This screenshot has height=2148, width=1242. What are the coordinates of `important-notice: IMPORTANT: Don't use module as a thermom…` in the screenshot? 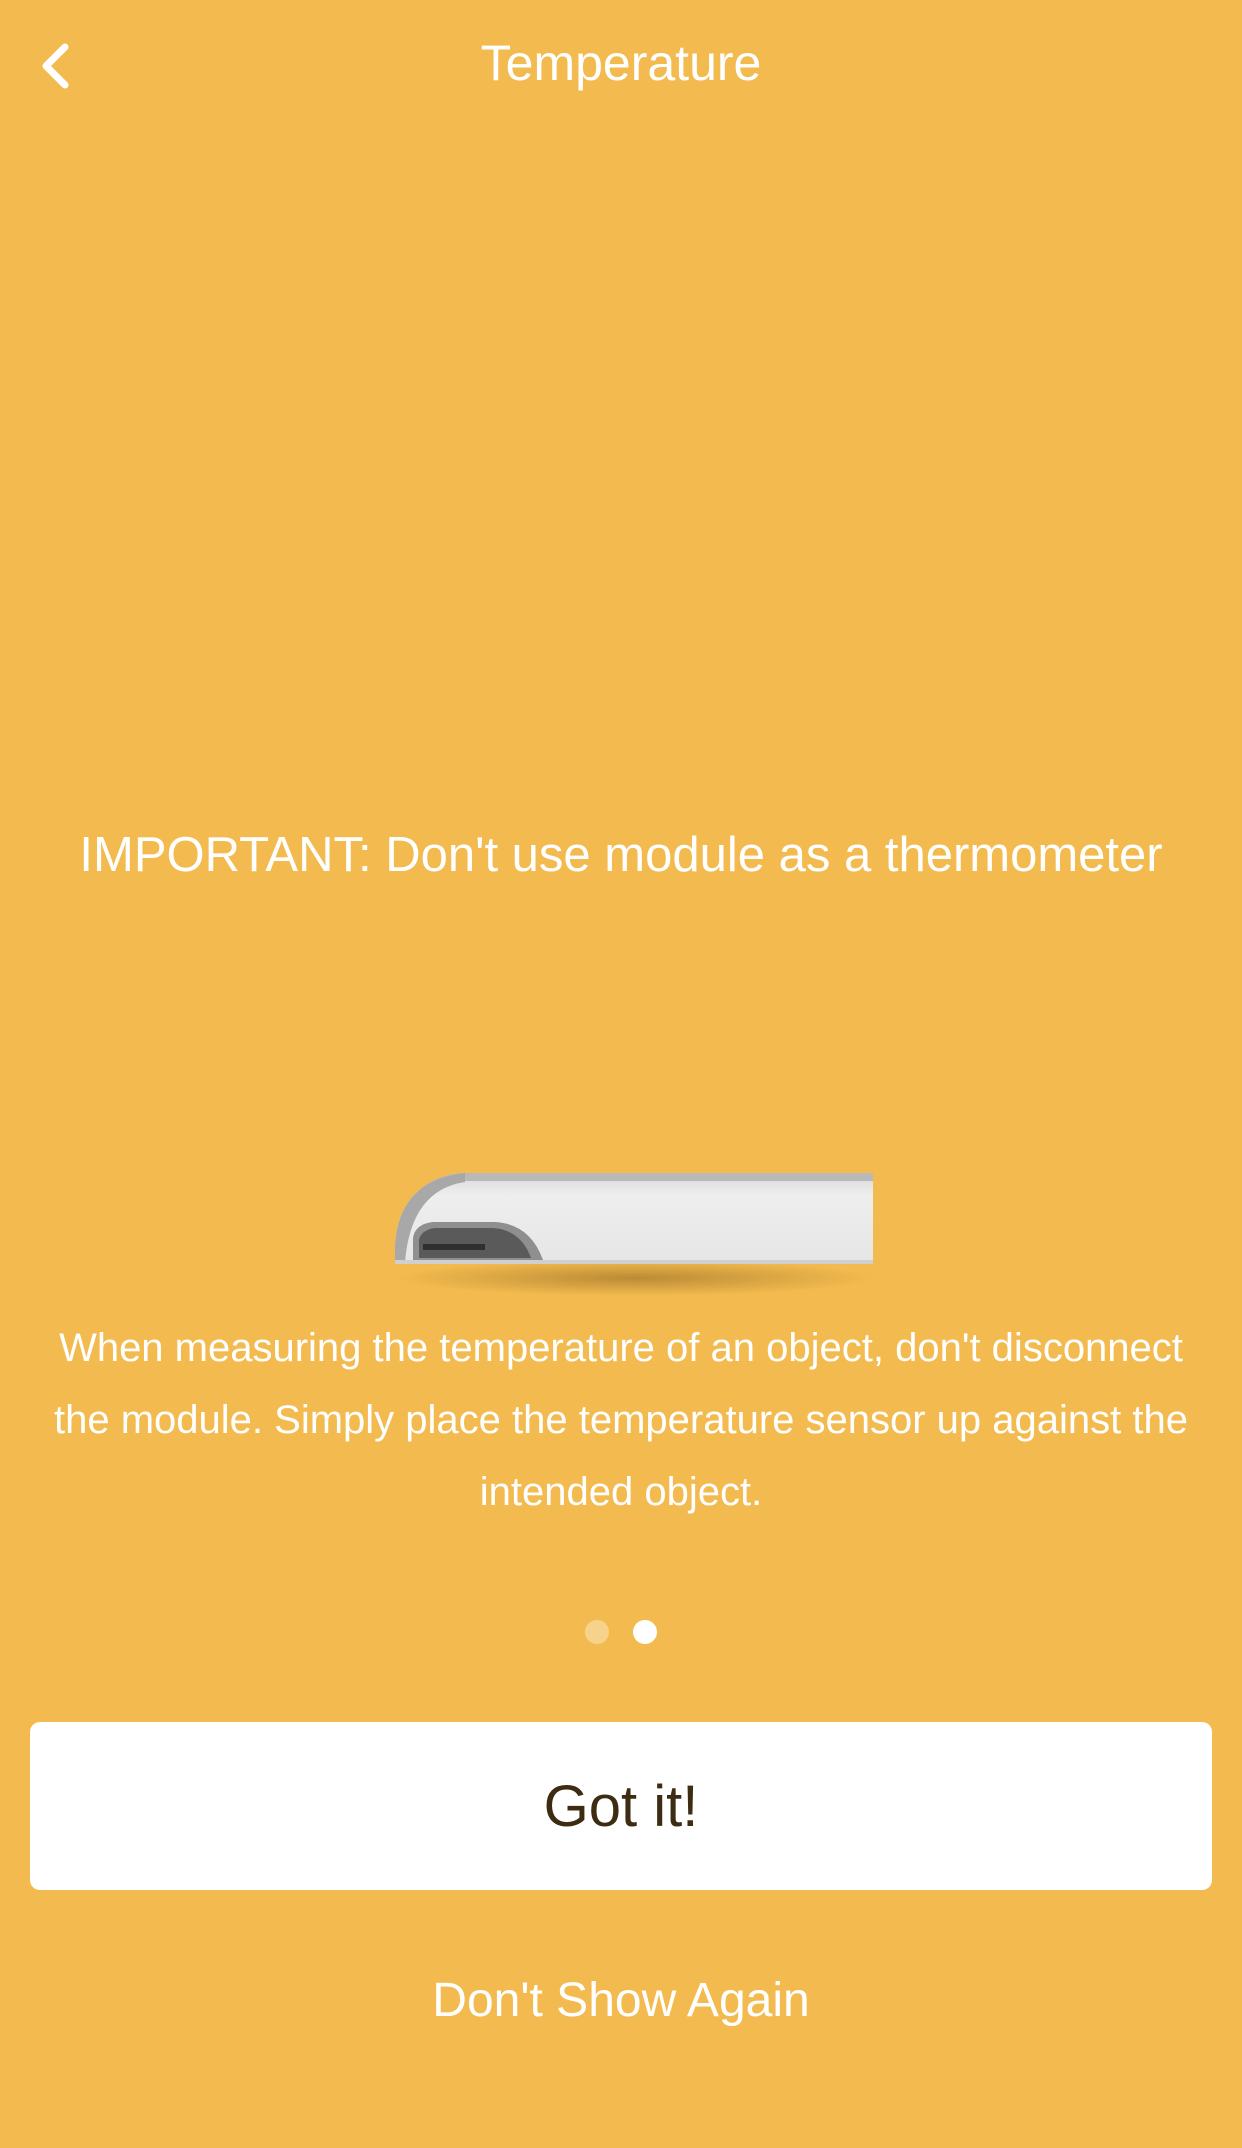 It's located at (621, 855).